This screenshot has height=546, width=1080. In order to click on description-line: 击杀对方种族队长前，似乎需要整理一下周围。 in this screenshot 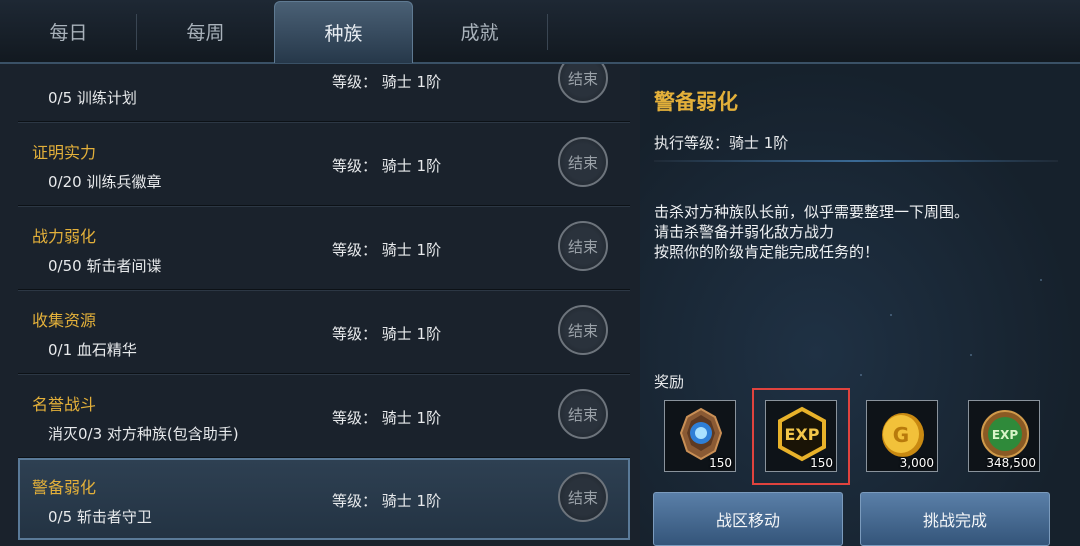, I will do `click(812, 212)`.